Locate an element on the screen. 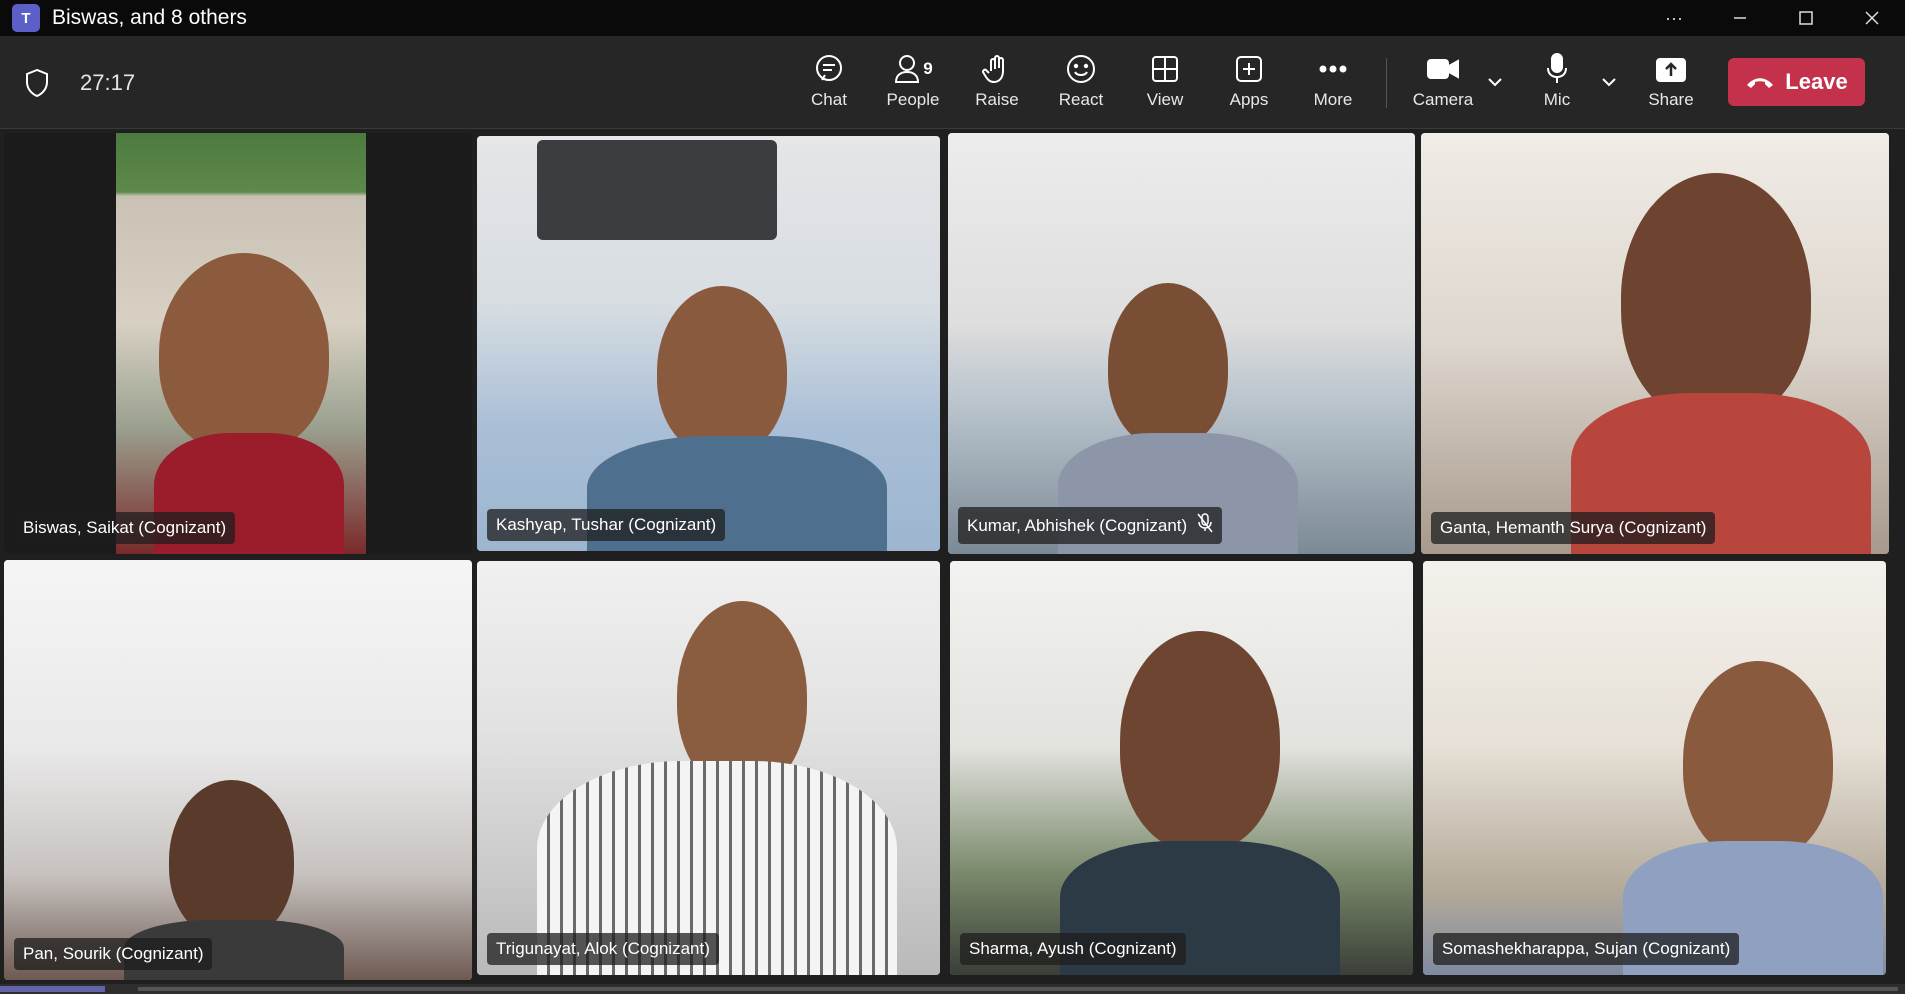 This screenshot has height=994, width=1905. participant-name: Ganta, Hemanth Surya (Cognizant) is located at coordinates (1573, 527).